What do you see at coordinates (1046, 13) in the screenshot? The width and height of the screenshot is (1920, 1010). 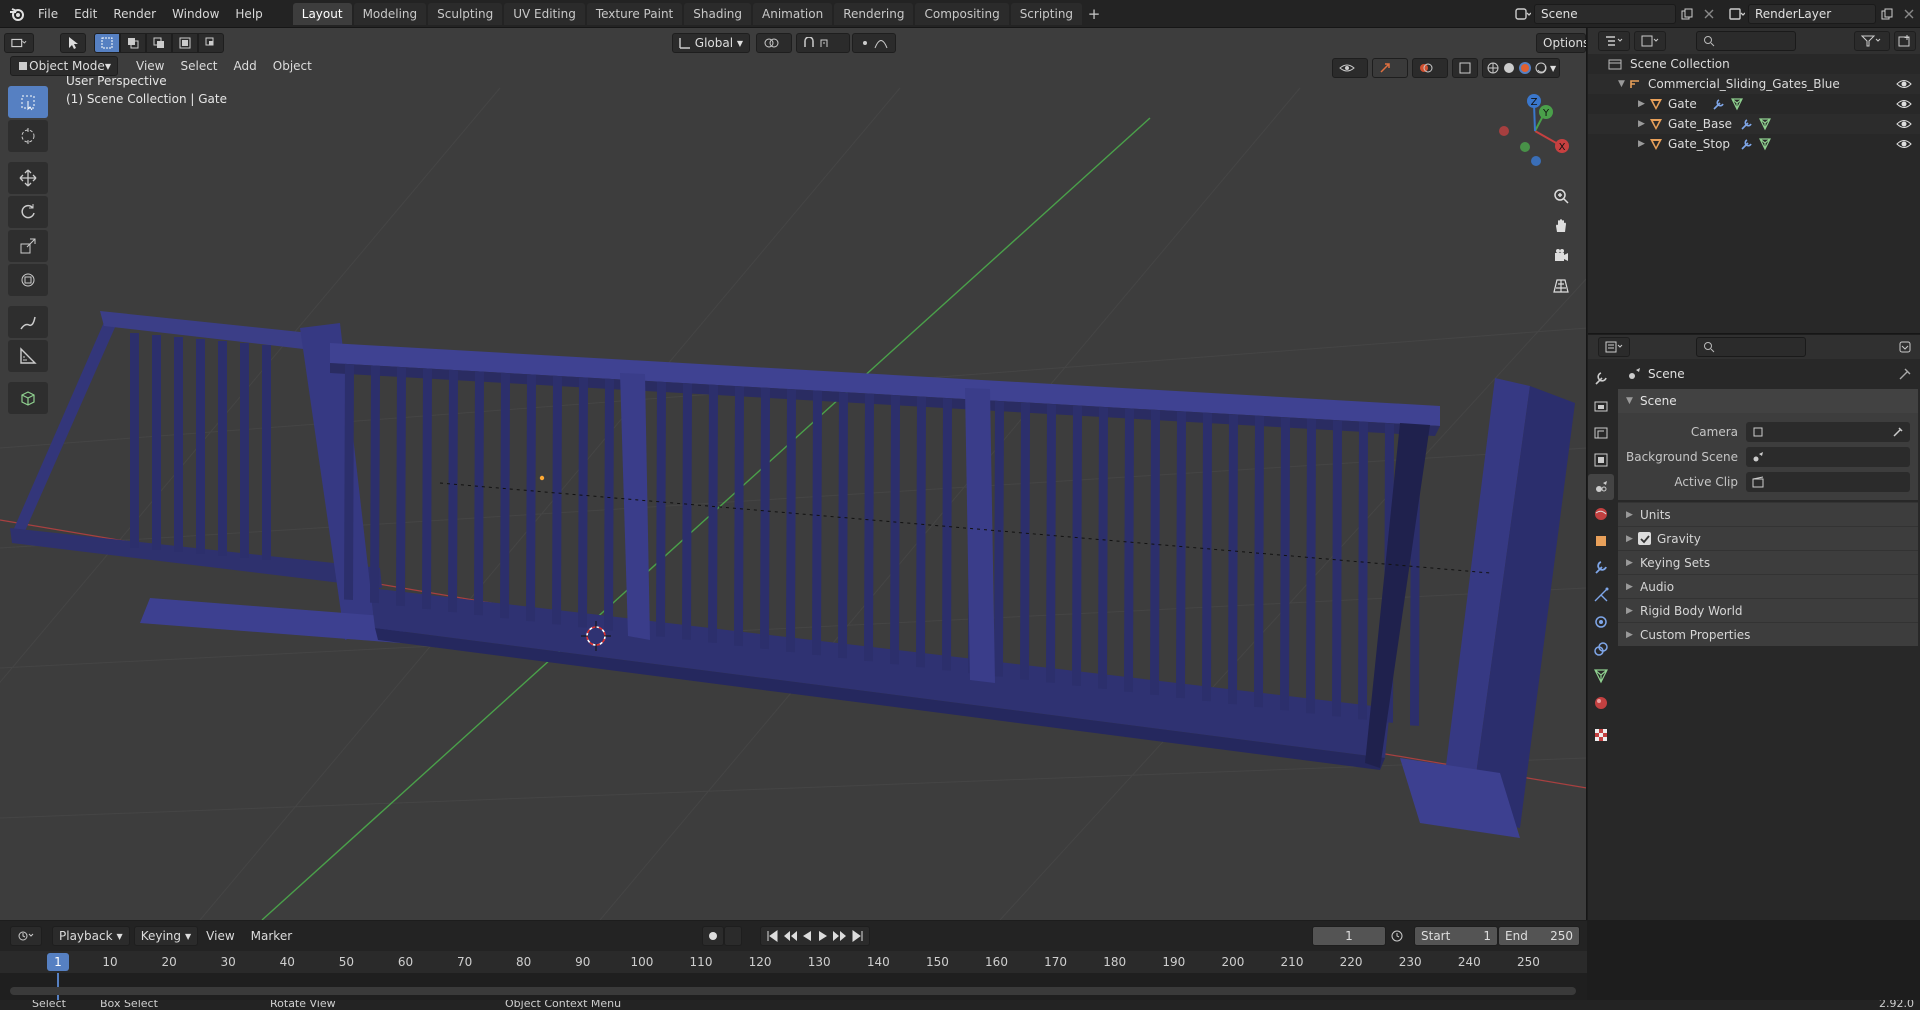 I see `tab-scripting: Scripting` at bounding box center [1046, 13].